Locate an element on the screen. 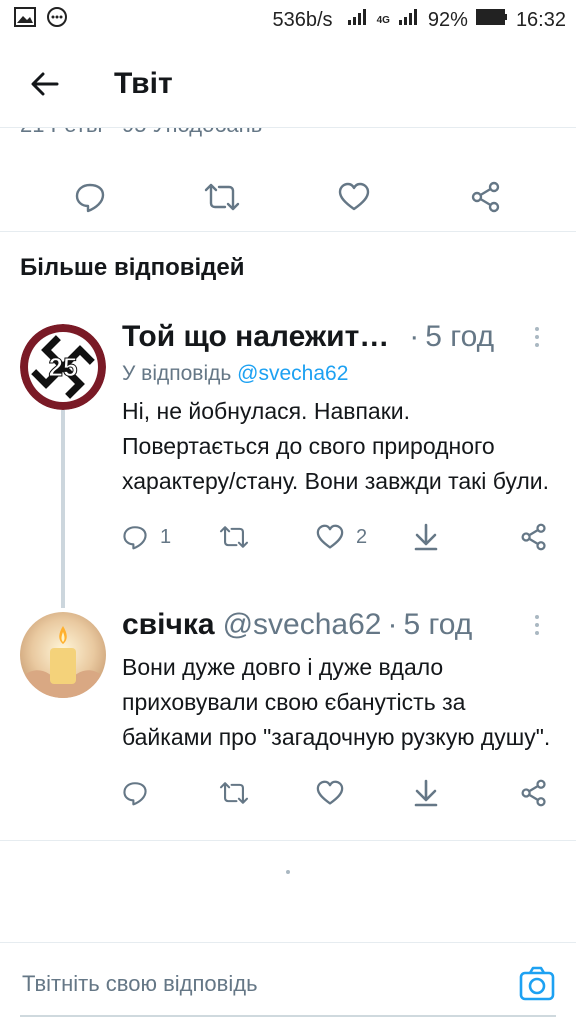 This screenshot has height=1024, width=576. loading-indicator is located at coordinates (288, 872).